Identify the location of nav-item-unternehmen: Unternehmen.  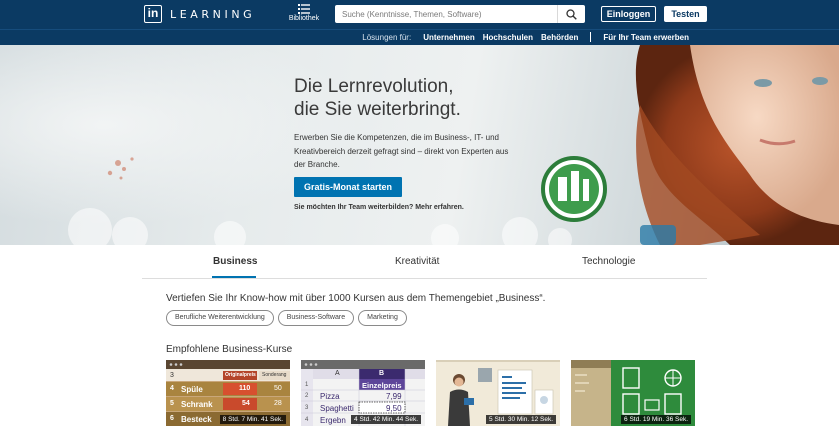
(449, 37).